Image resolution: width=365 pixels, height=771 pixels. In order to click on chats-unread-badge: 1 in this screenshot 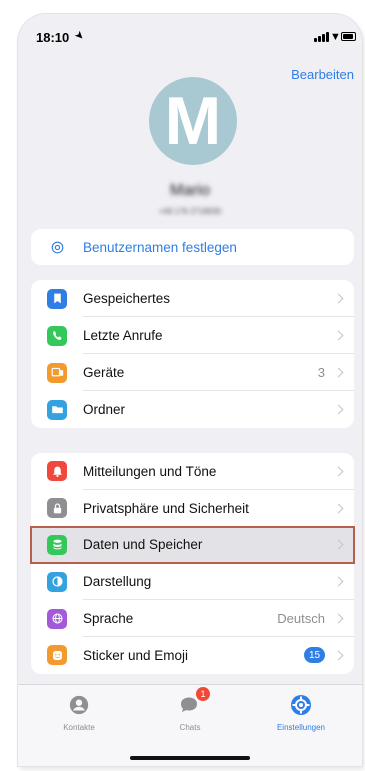, I will do `click(203, 694)`.